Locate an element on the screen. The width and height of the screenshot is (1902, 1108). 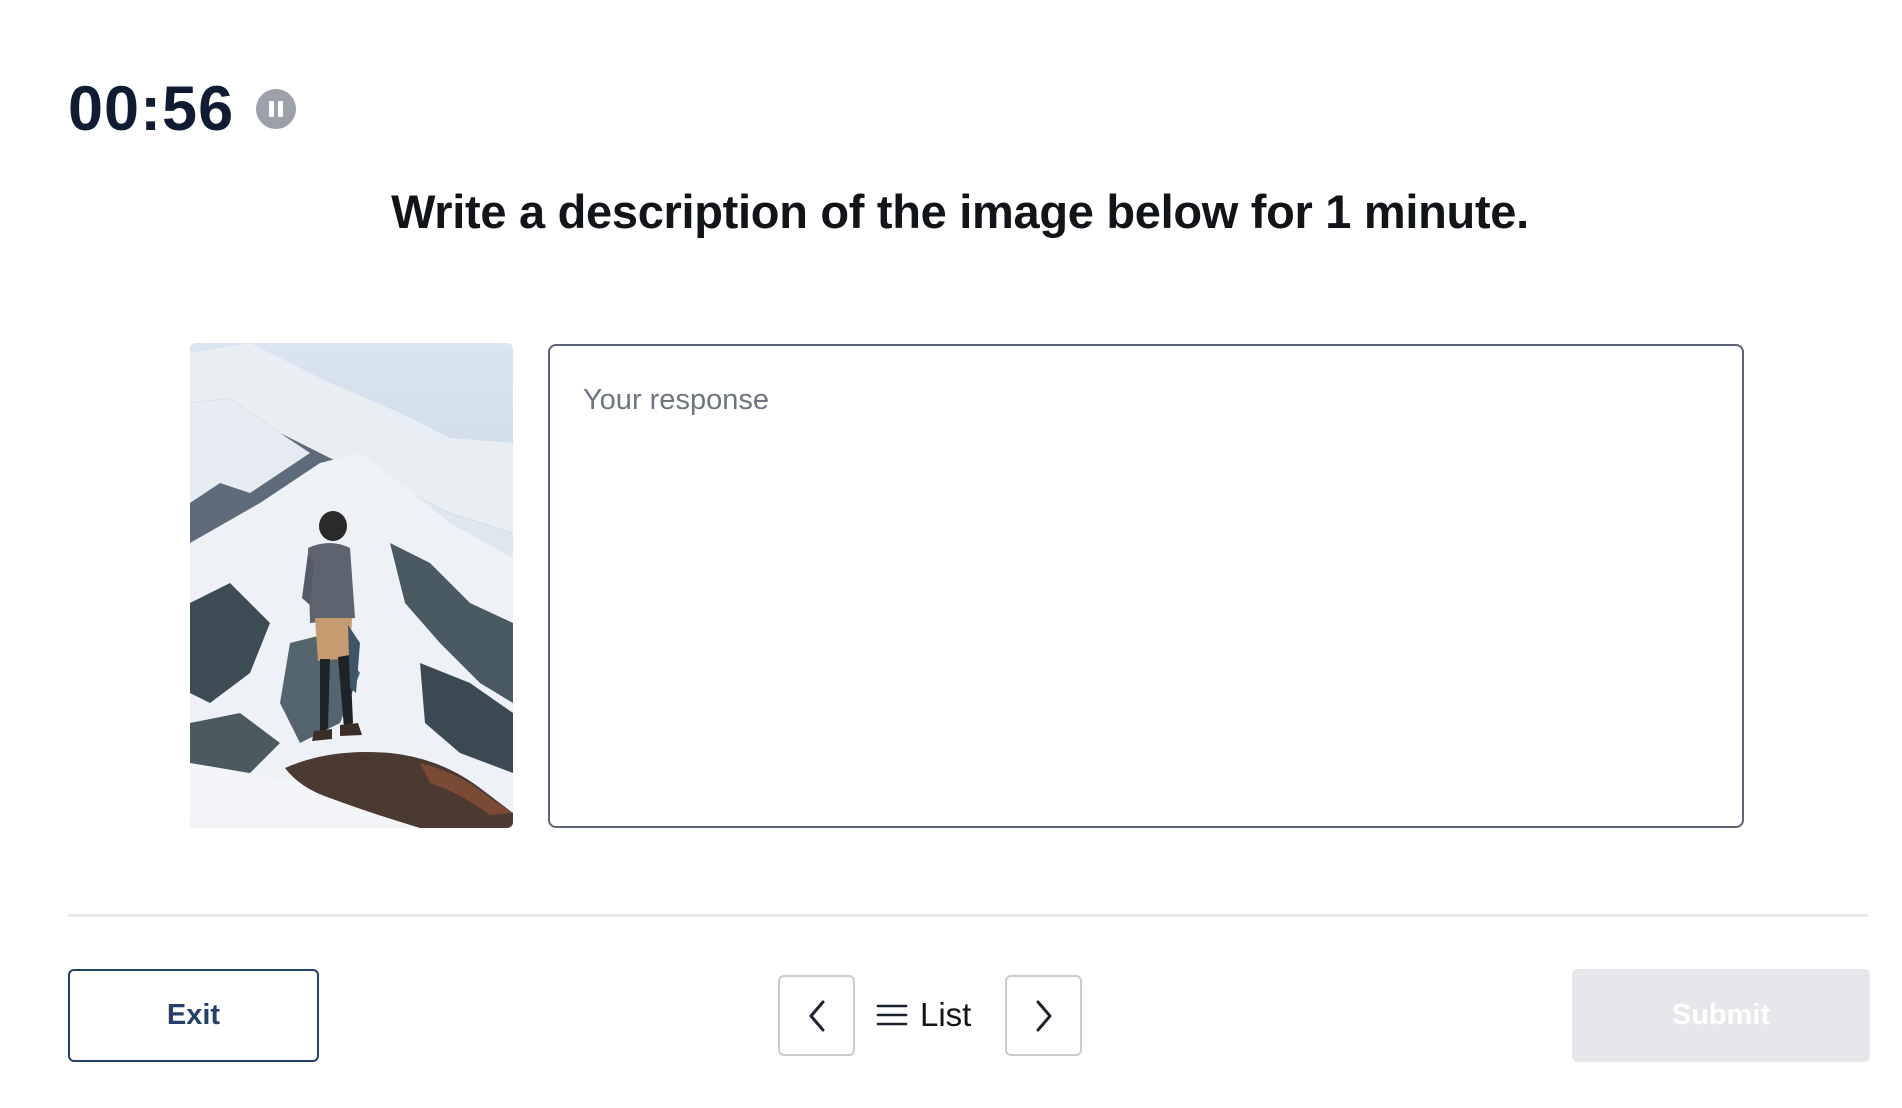
exit-button-label: Exit is located at coordinates (193, 1015).